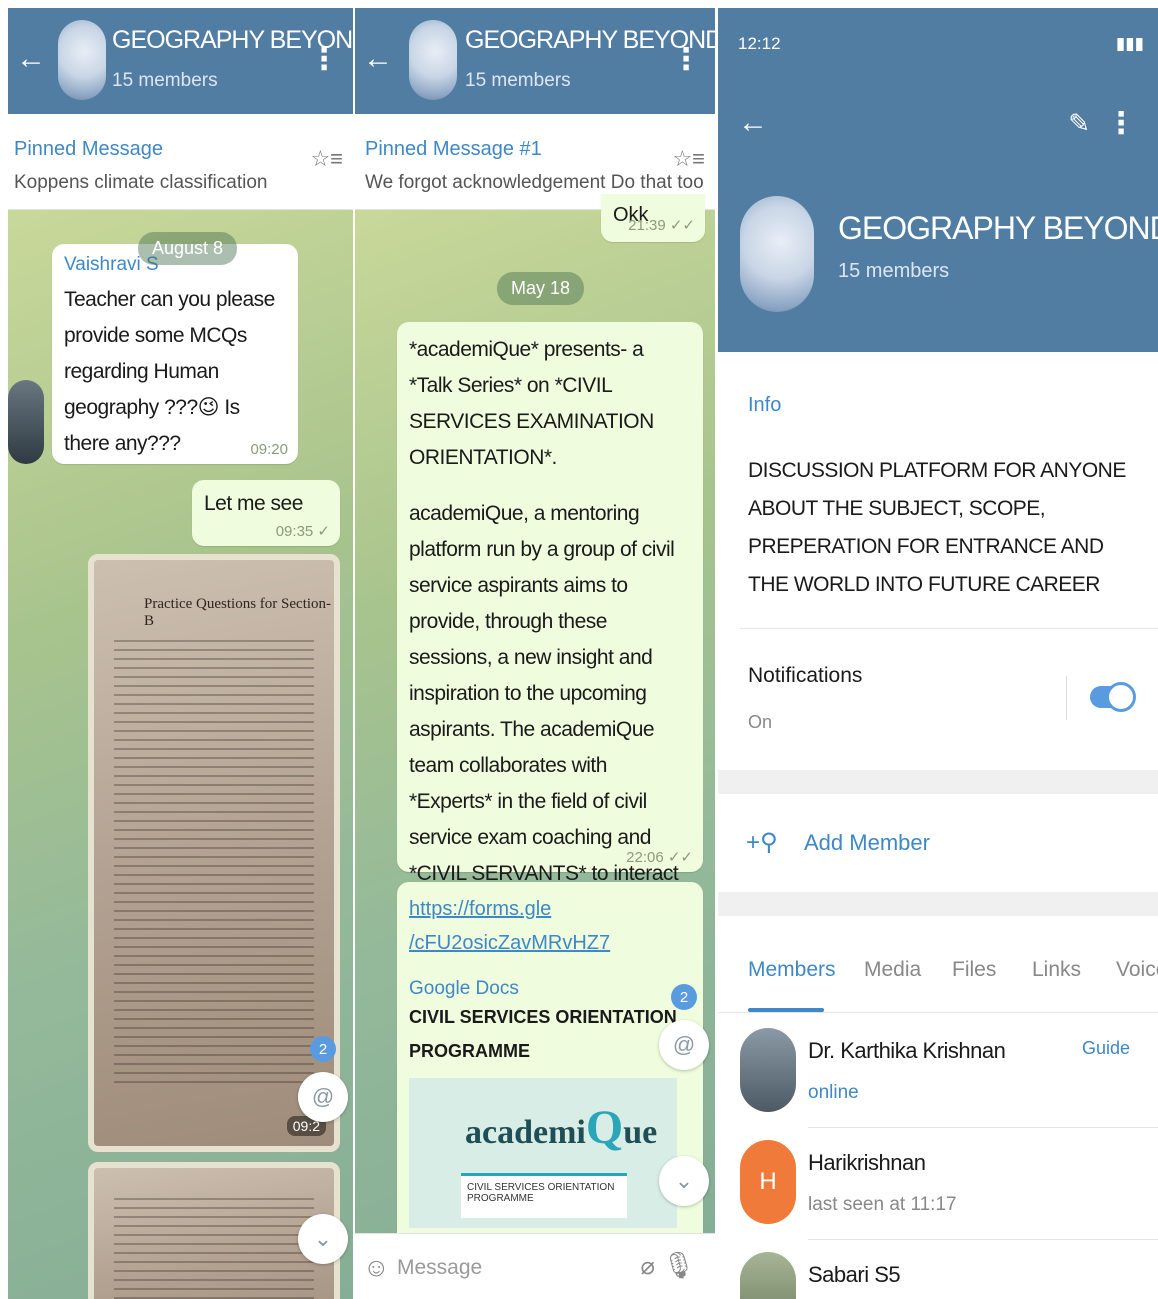 This screenshot has height=1299, width=1158. I want to click on battery-icon: ▮▮▮, so click(1129, 43).